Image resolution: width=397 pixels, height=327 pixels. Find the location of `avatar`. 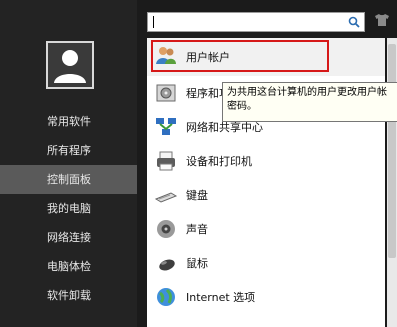

avatar is located at coordinates (70, 65).